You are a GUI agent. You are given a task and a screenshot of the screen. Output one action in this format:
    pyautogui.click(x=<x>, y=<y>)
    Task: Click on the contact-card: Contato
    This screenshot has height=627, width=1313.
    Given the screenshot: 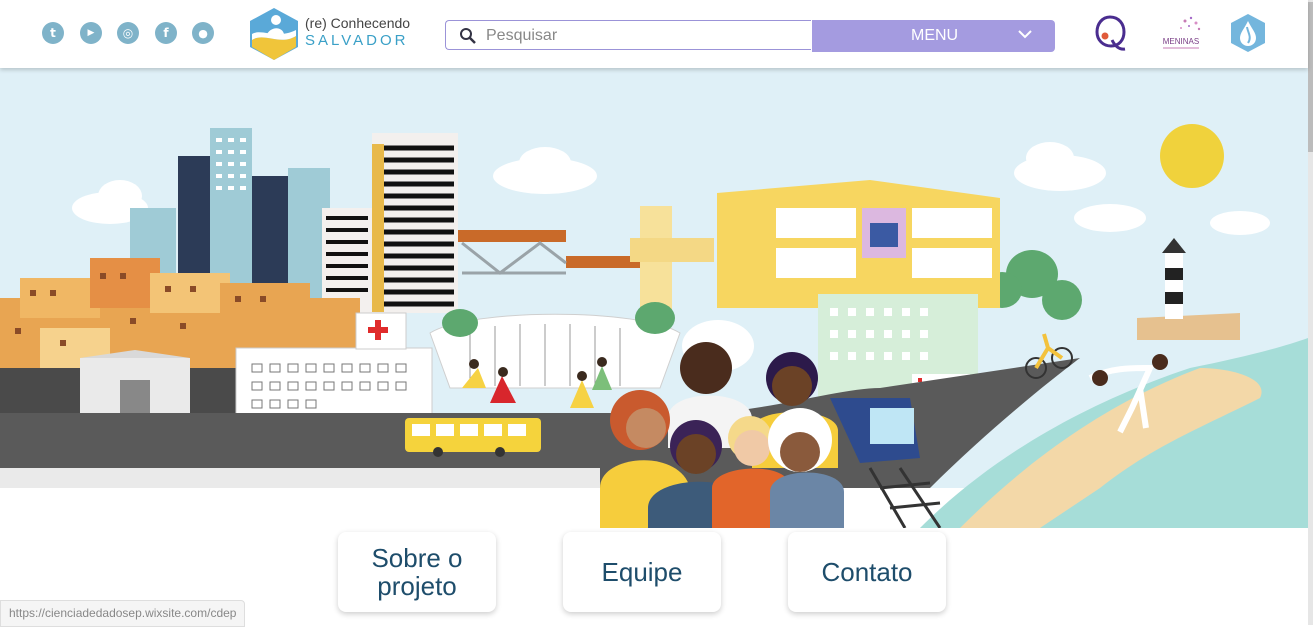 What is the action you would take?
    pyautogui.click(x=867, y=572)
    